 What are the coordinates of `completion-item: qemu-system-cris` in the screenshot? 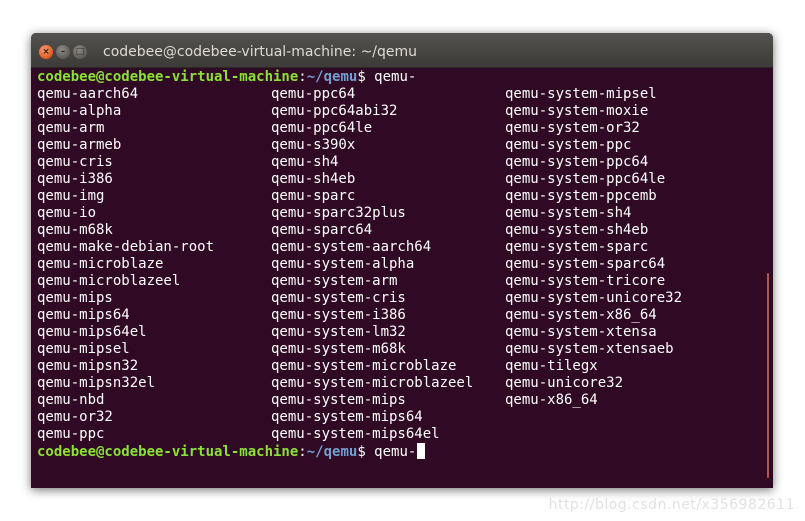 It's located at (338, 298).